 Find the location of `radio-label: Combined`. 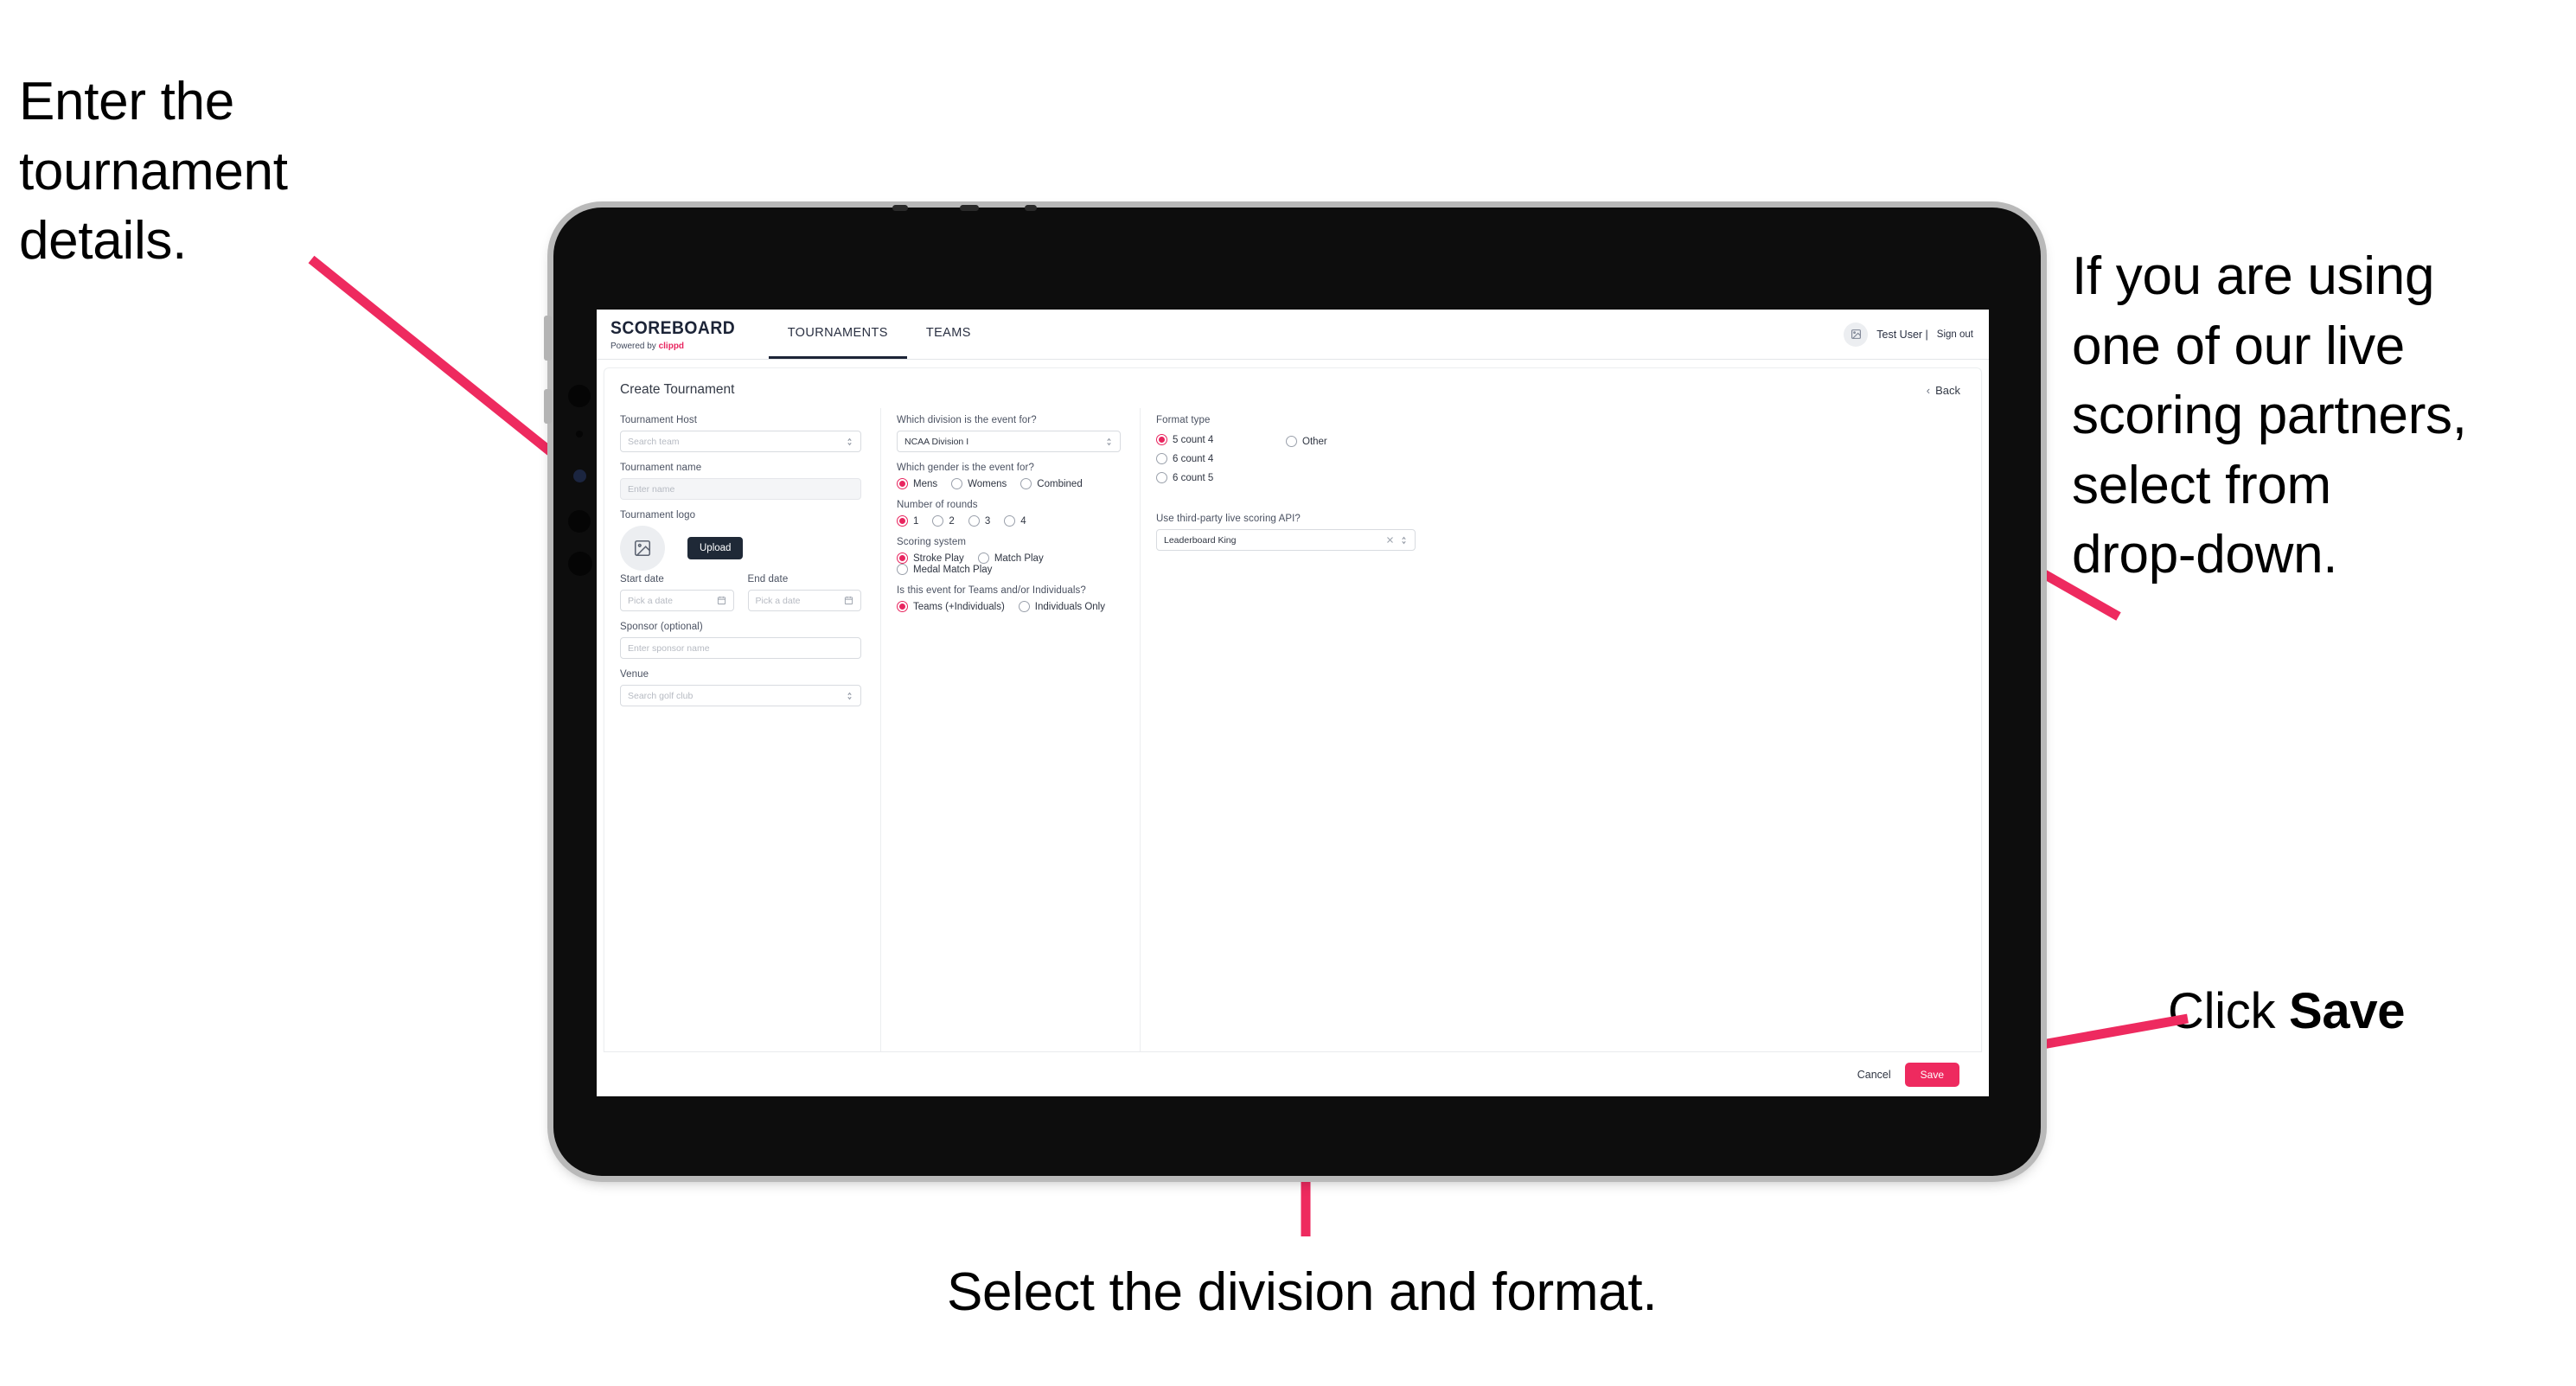

radio-label: Combined is located at coordinates (1060, 483).